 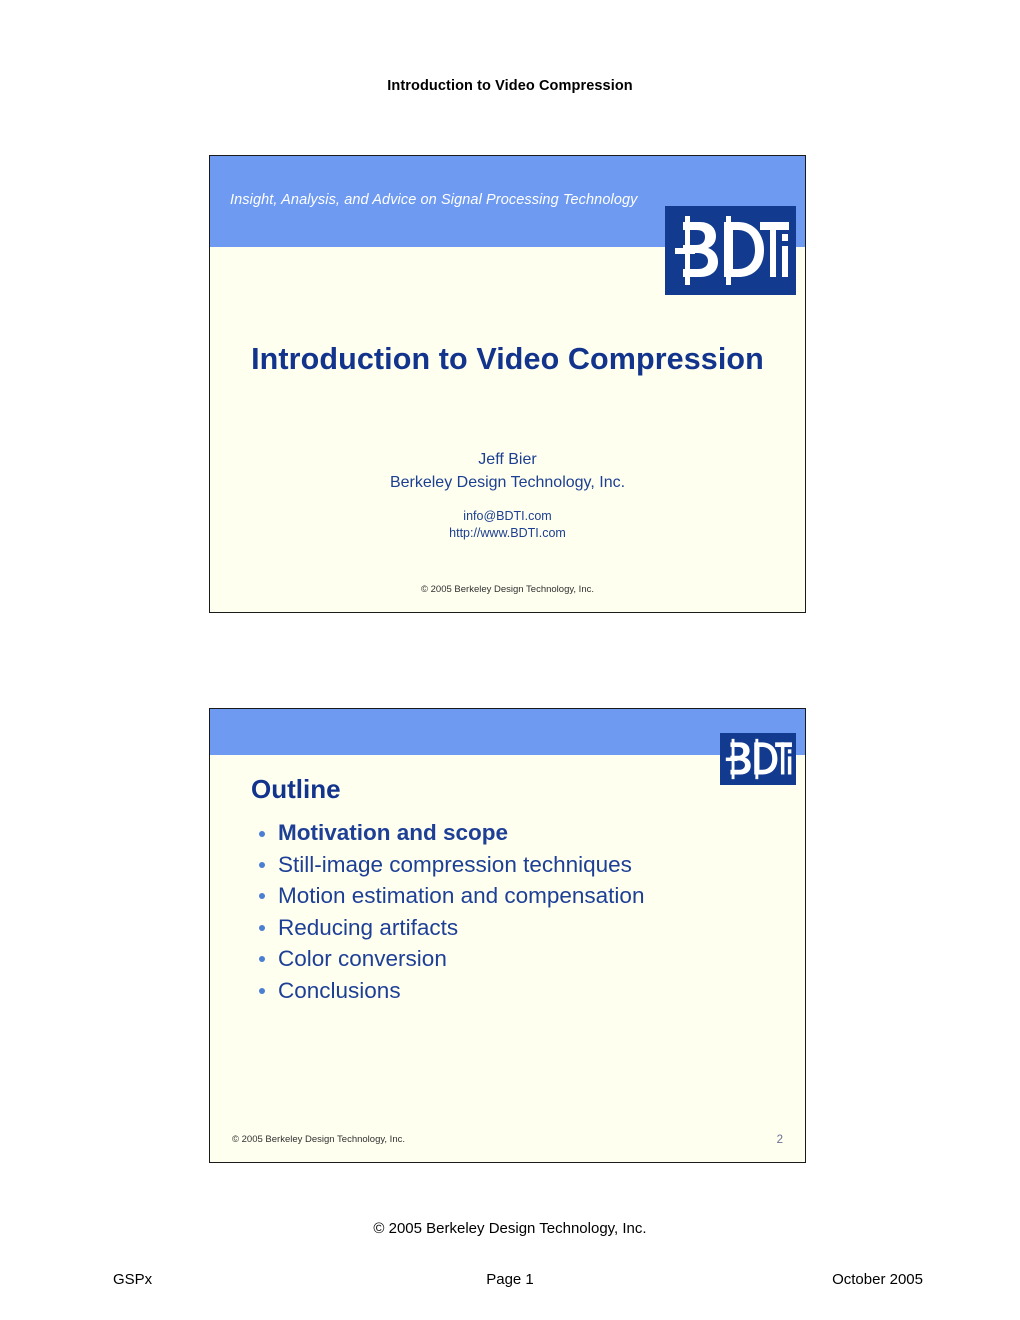 What do you see at coordinates (362, 958) in the screenshot?
I see `list-item-label: Color conversion` at bounding box center [362, 958].